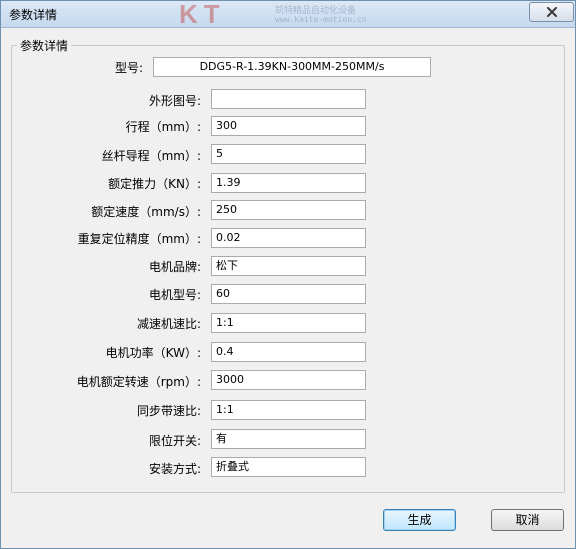 This screenshot has height=549, width=576. I want to click on reducer-ratio-field: 1:1, so click(288, 323).